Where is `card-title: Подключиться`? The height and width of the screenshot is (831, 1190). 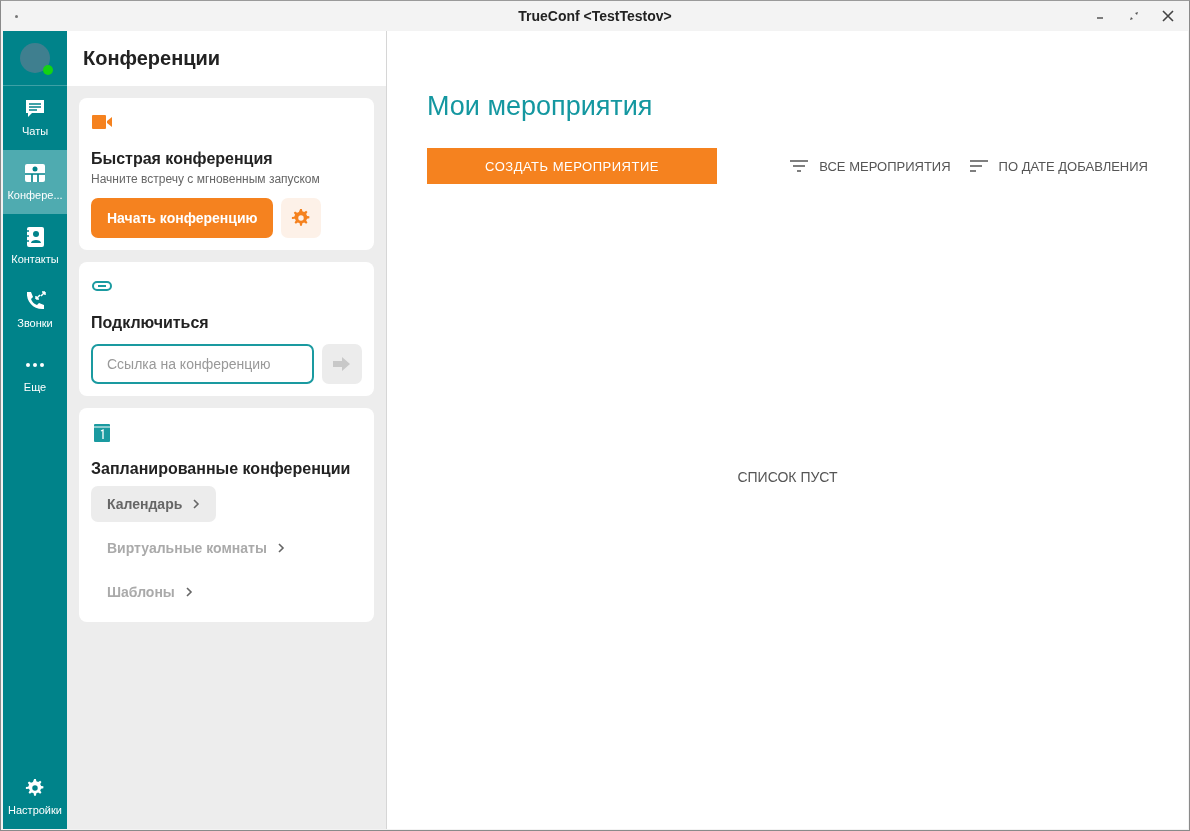
card-title: Подключиться is located at coordinates (150, 323).